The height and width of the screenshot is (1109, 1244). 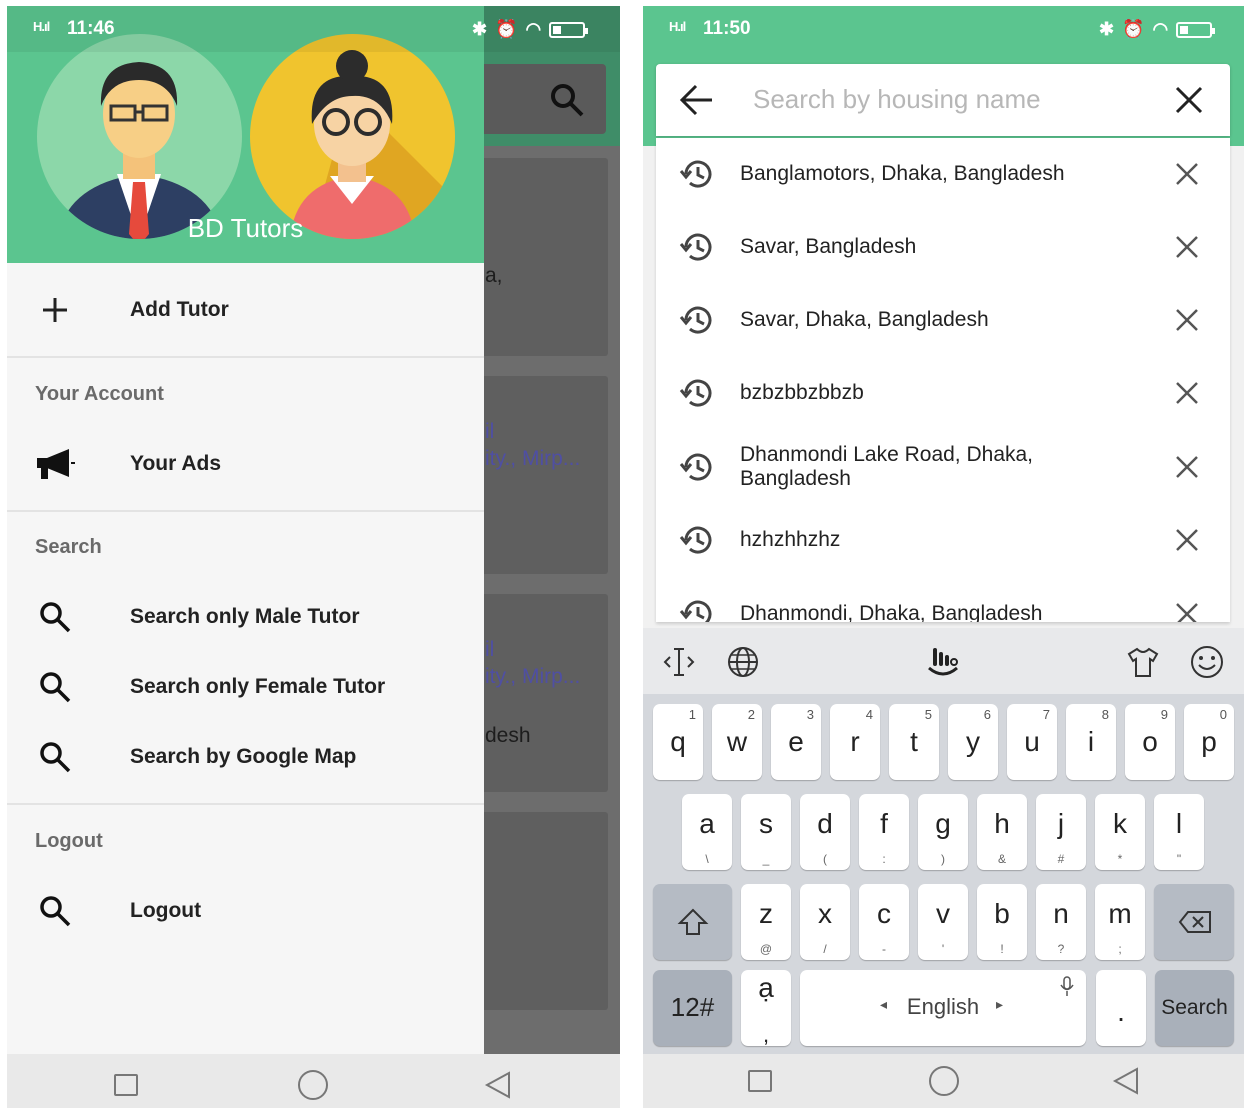 What do you see at coordinates (943, 467) in the screenshot?
I see `history-item: Dhanmondi Lake Road, Dhaka, Bangladesh` at bounding box center [943, 467].